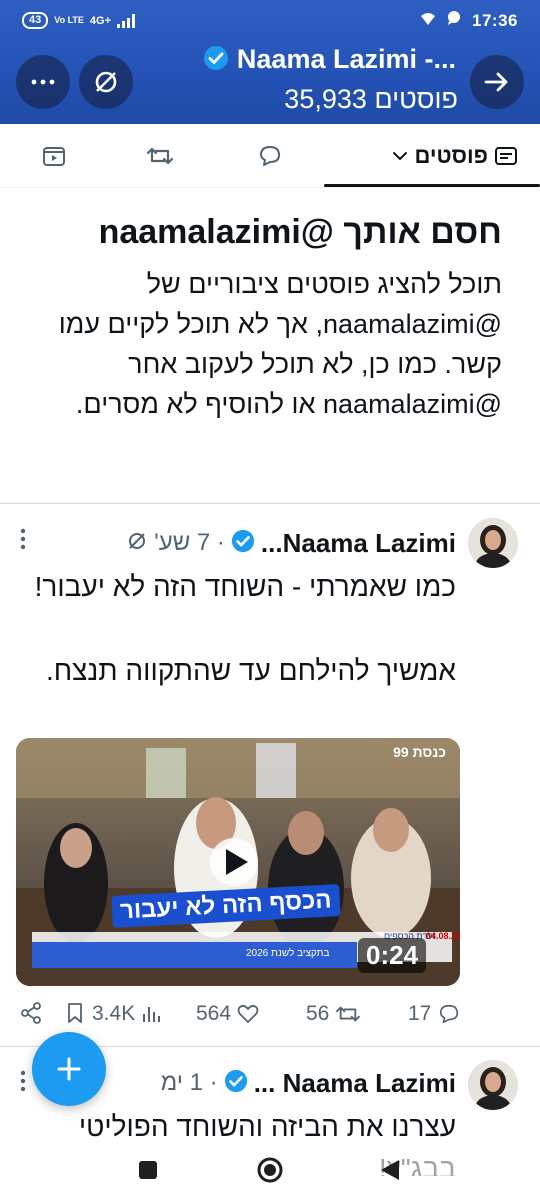 The image size is (540, 1200). I want to click on back-triangle-icon, so click(390, 1170).